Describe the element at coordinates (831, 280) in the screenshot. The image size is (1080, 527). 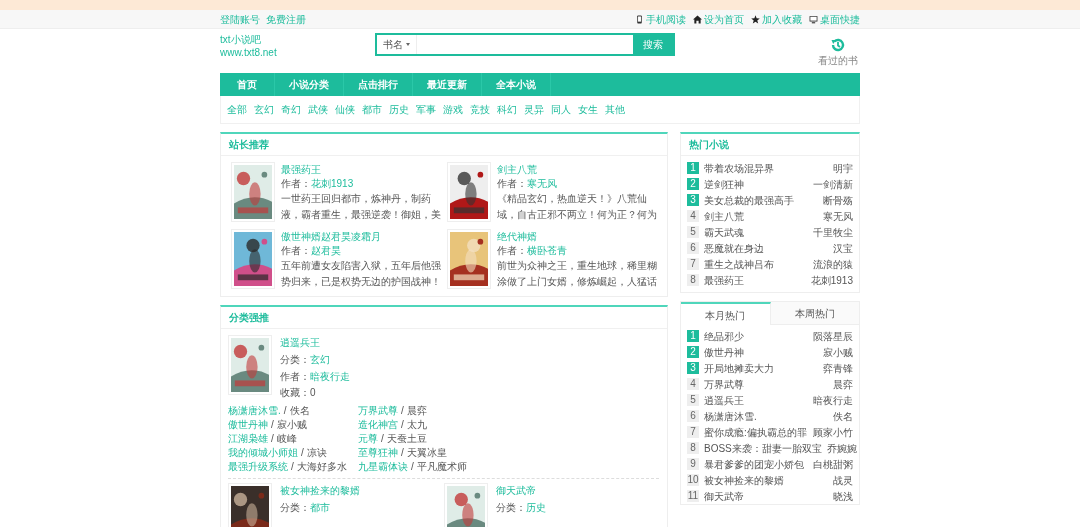
I see `author-name: 花刺1913` at that location.